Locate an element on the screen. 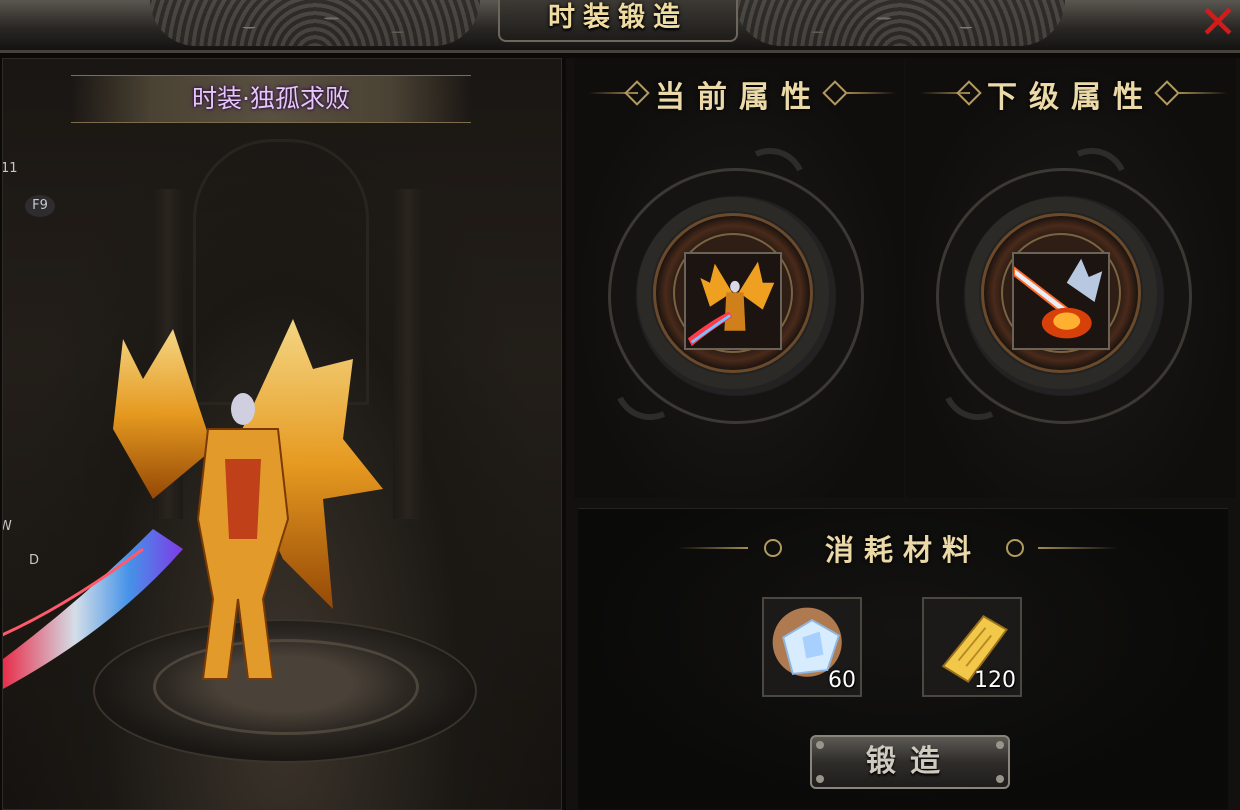  forge-button-label: 锻造 is located at coordinates (910, 761).